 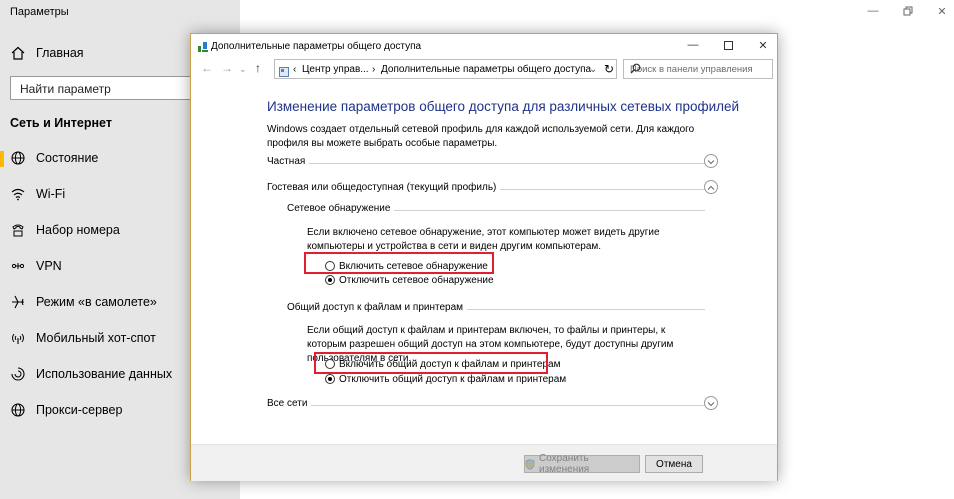 I want to click on nav-item-label: Набор номера, so click(x=78, y=230).